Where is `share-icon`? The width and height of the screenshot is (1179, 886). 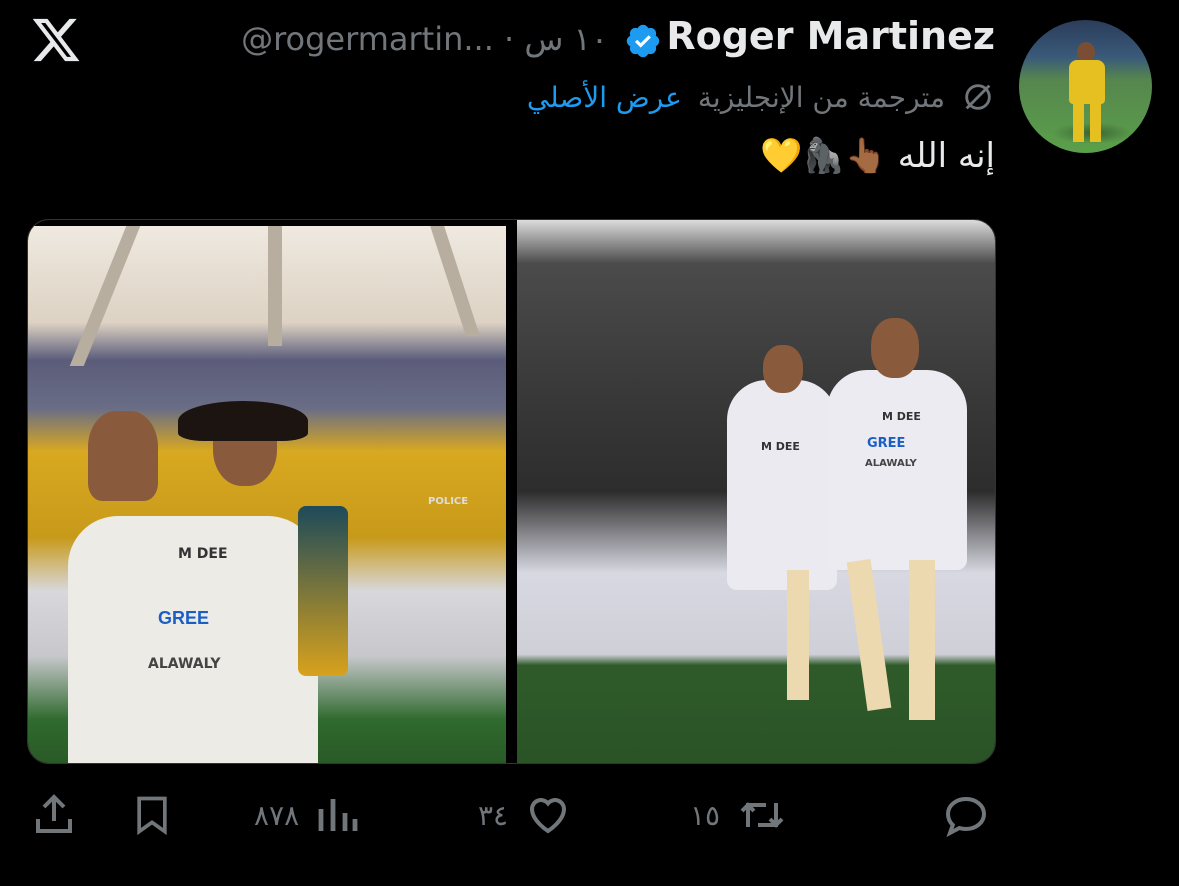 share-icon is located at coordinates (54, 813).